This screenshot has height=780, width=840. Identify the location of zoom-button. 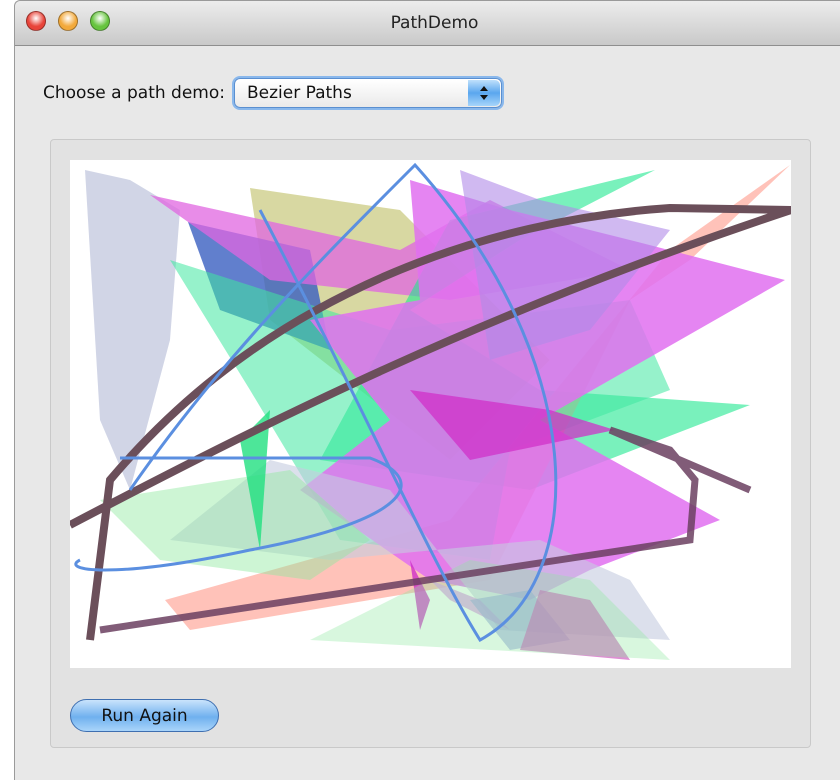
(100, 21).